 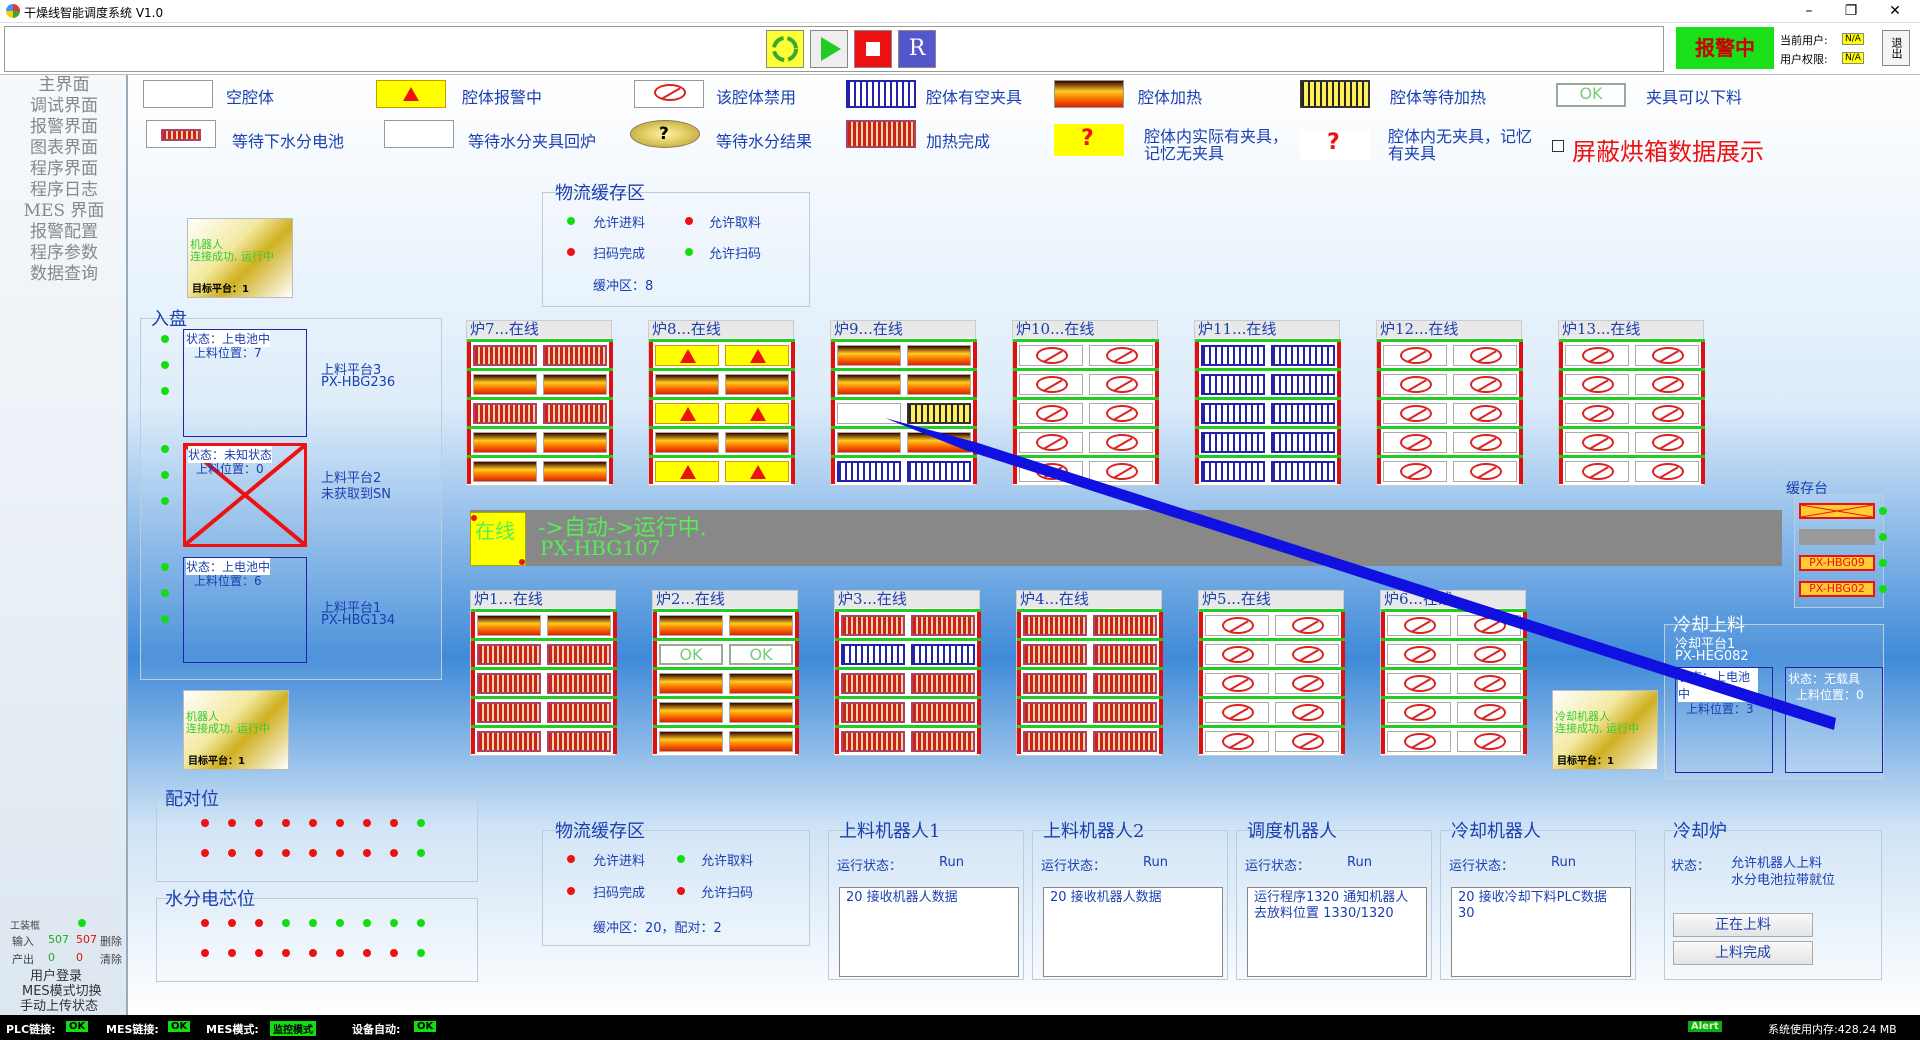 What do you see at coordinates (64, 211) in the screenshot?
I see `nav-mes: MES 界面` at bounding box center [64, 211].